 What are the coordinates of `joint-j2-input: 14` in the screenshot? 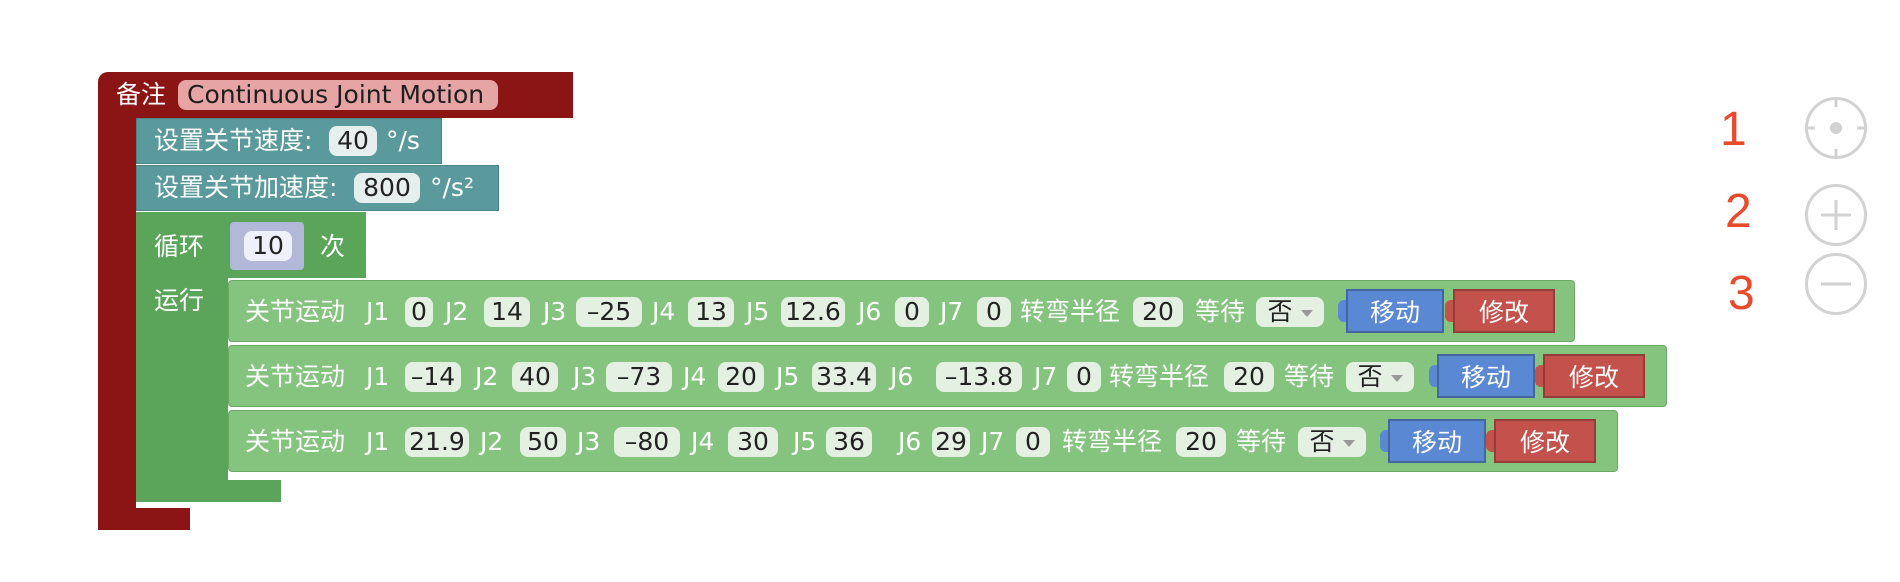 It's located at (507, 312).